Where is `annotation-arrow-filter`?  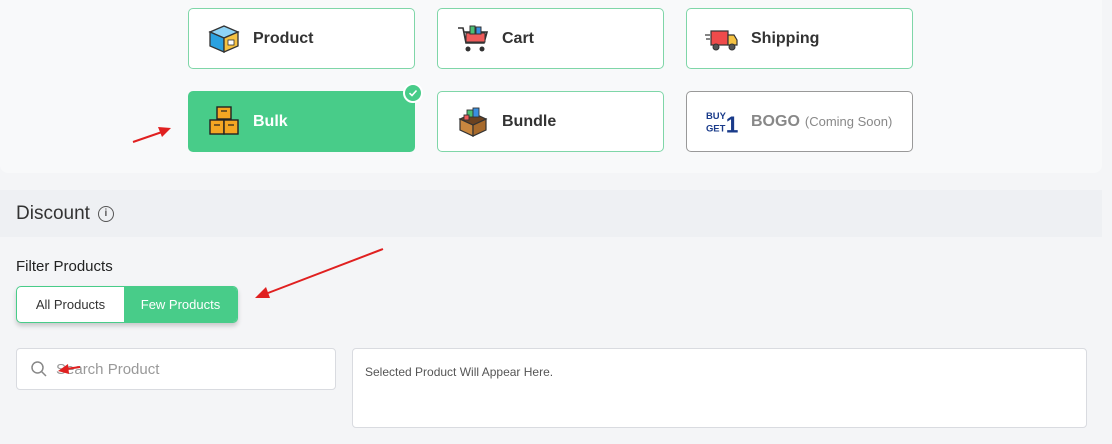 annotation-arrow-filter is located at coordinates (319, 273).